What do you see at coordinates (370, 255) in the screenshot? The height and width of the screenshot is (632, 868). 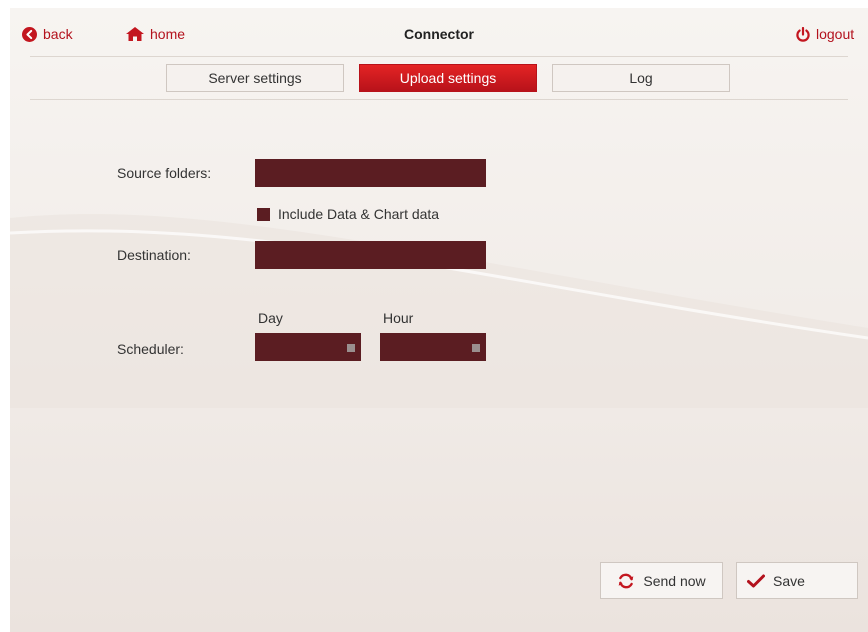 I see `destination-input` at bounding box center [370, 255].